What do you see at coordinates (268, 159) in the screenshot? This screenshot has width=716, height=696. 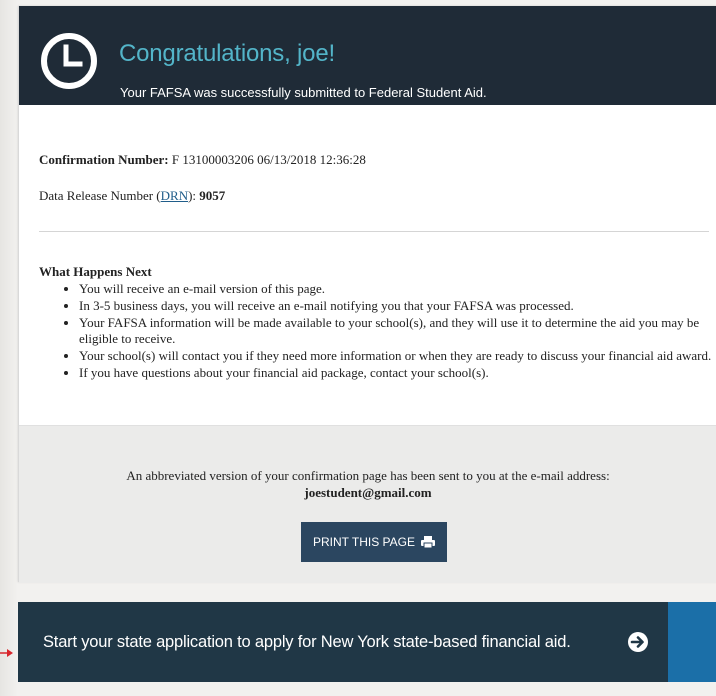 I see `confirmation-number-value: F 13100003206 06/13/2018 12:36:28` at bounding box center [268, 159].